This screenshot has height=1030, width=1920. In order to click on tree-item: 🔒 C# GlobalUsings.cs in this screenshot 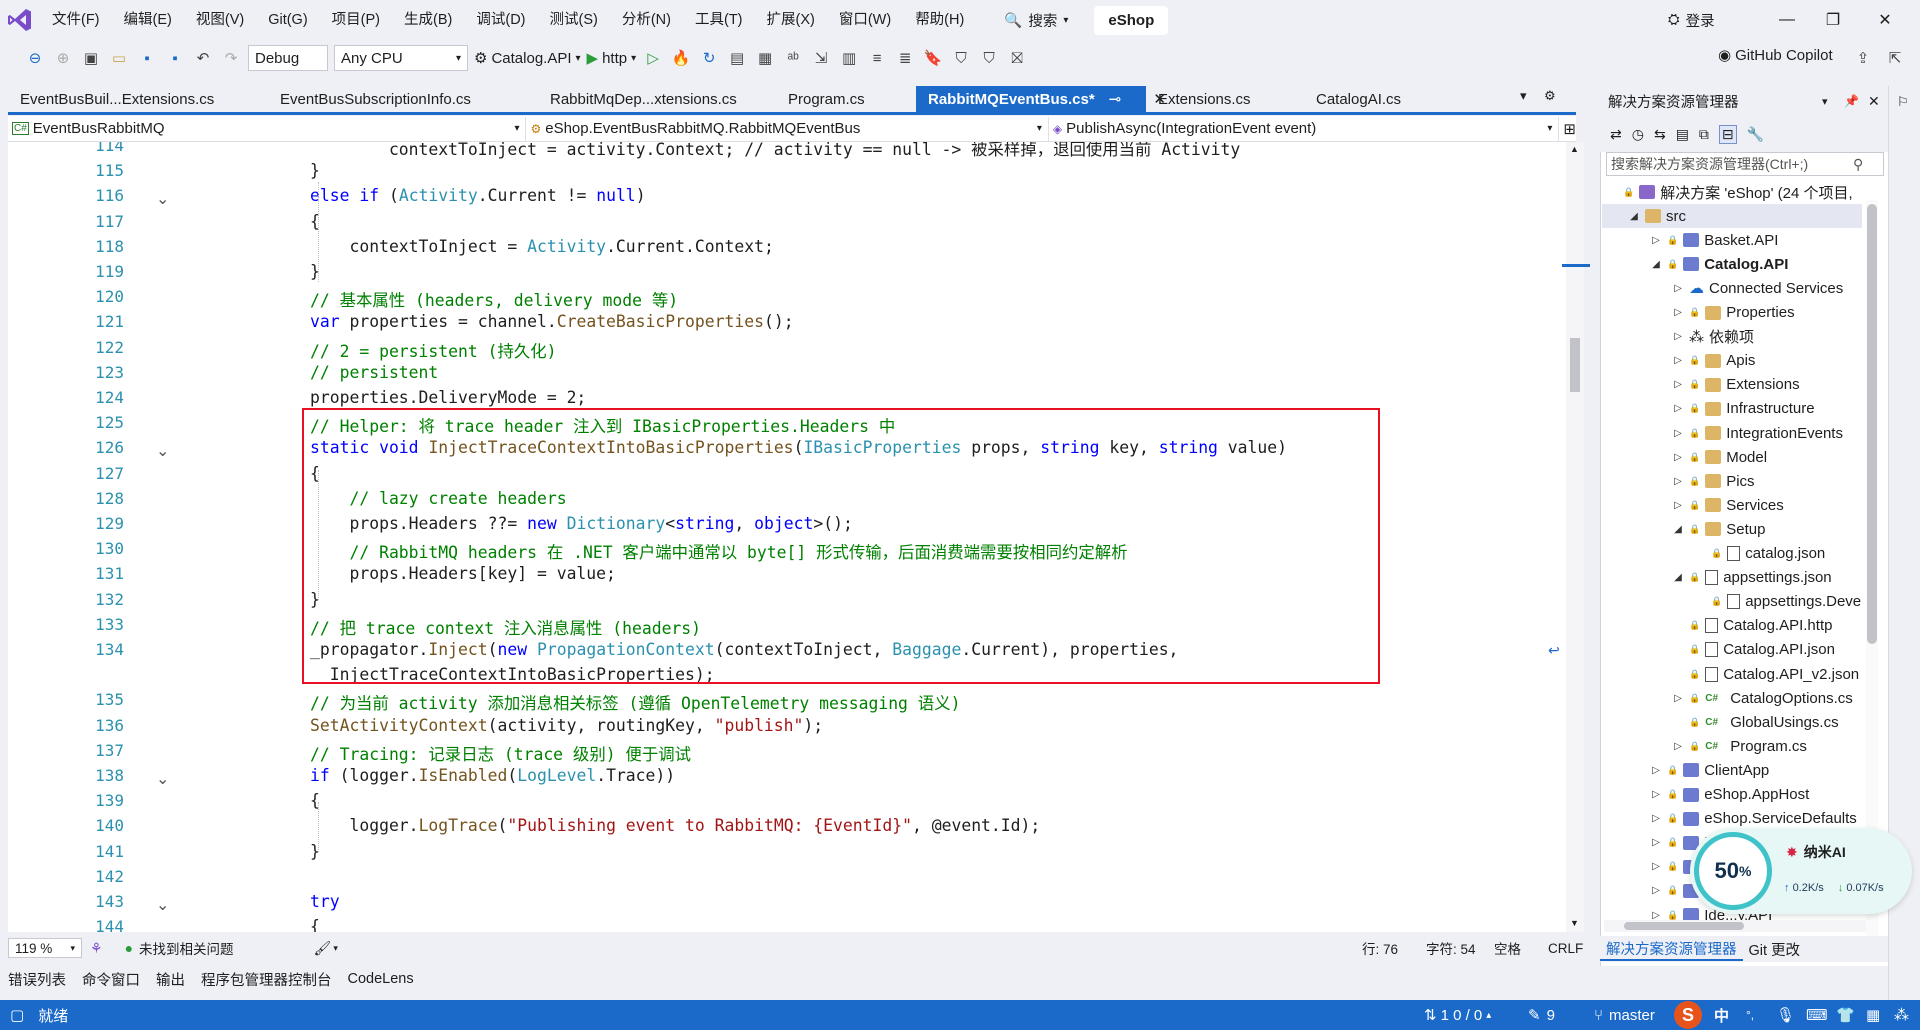, I will do `click(1732, 722)`.